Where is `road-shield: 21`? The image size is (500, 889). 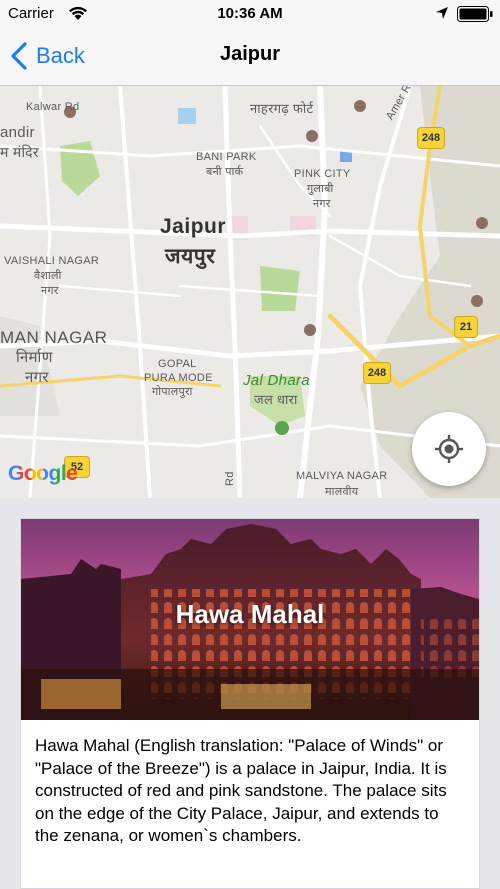 road-shield: 21 is located at coordinates (466, 327).